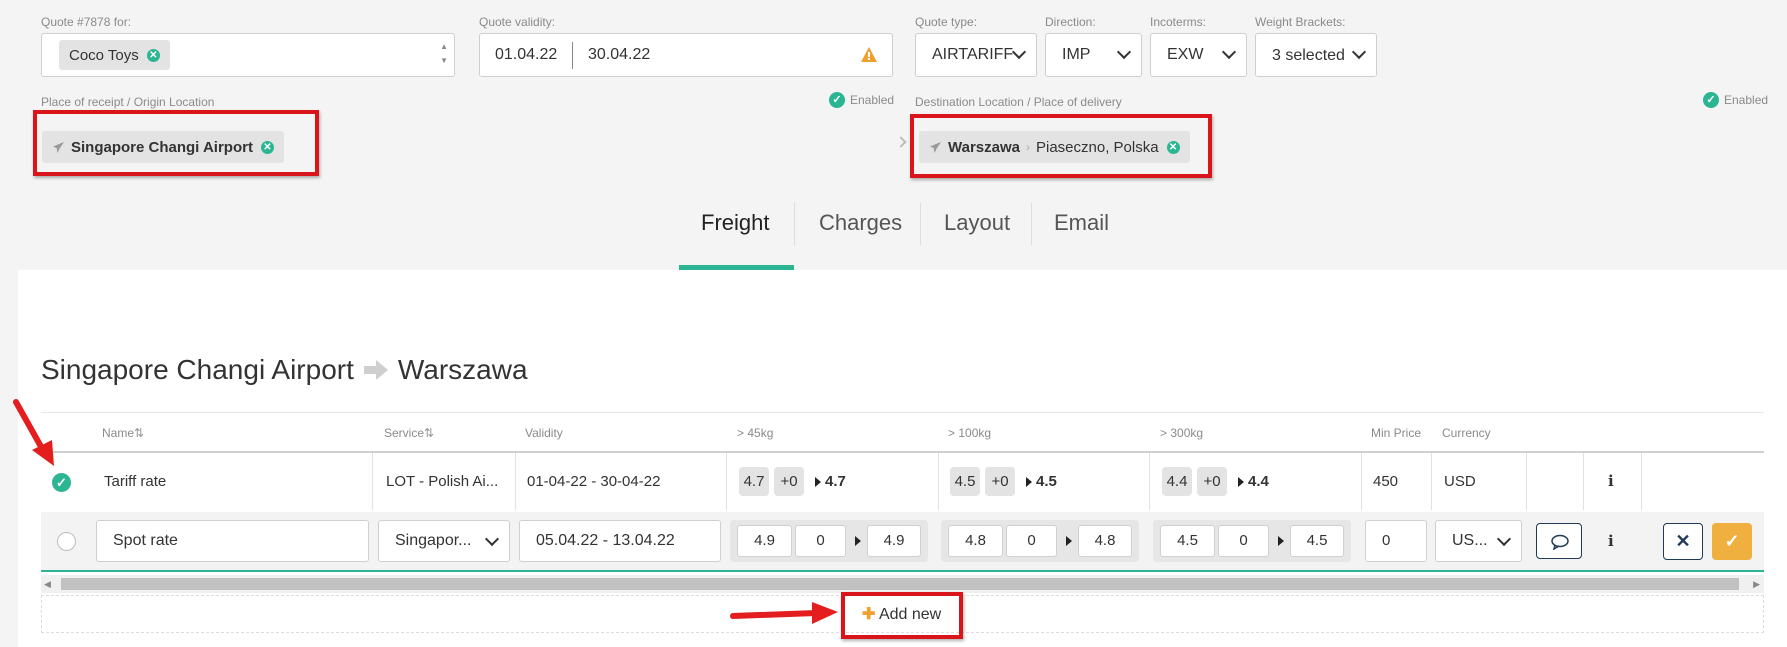  What do you see at coordinates (1105, 541) in the screenshot?
I see `spot-100-total: 4.8` at bounding box center [1105, 541].